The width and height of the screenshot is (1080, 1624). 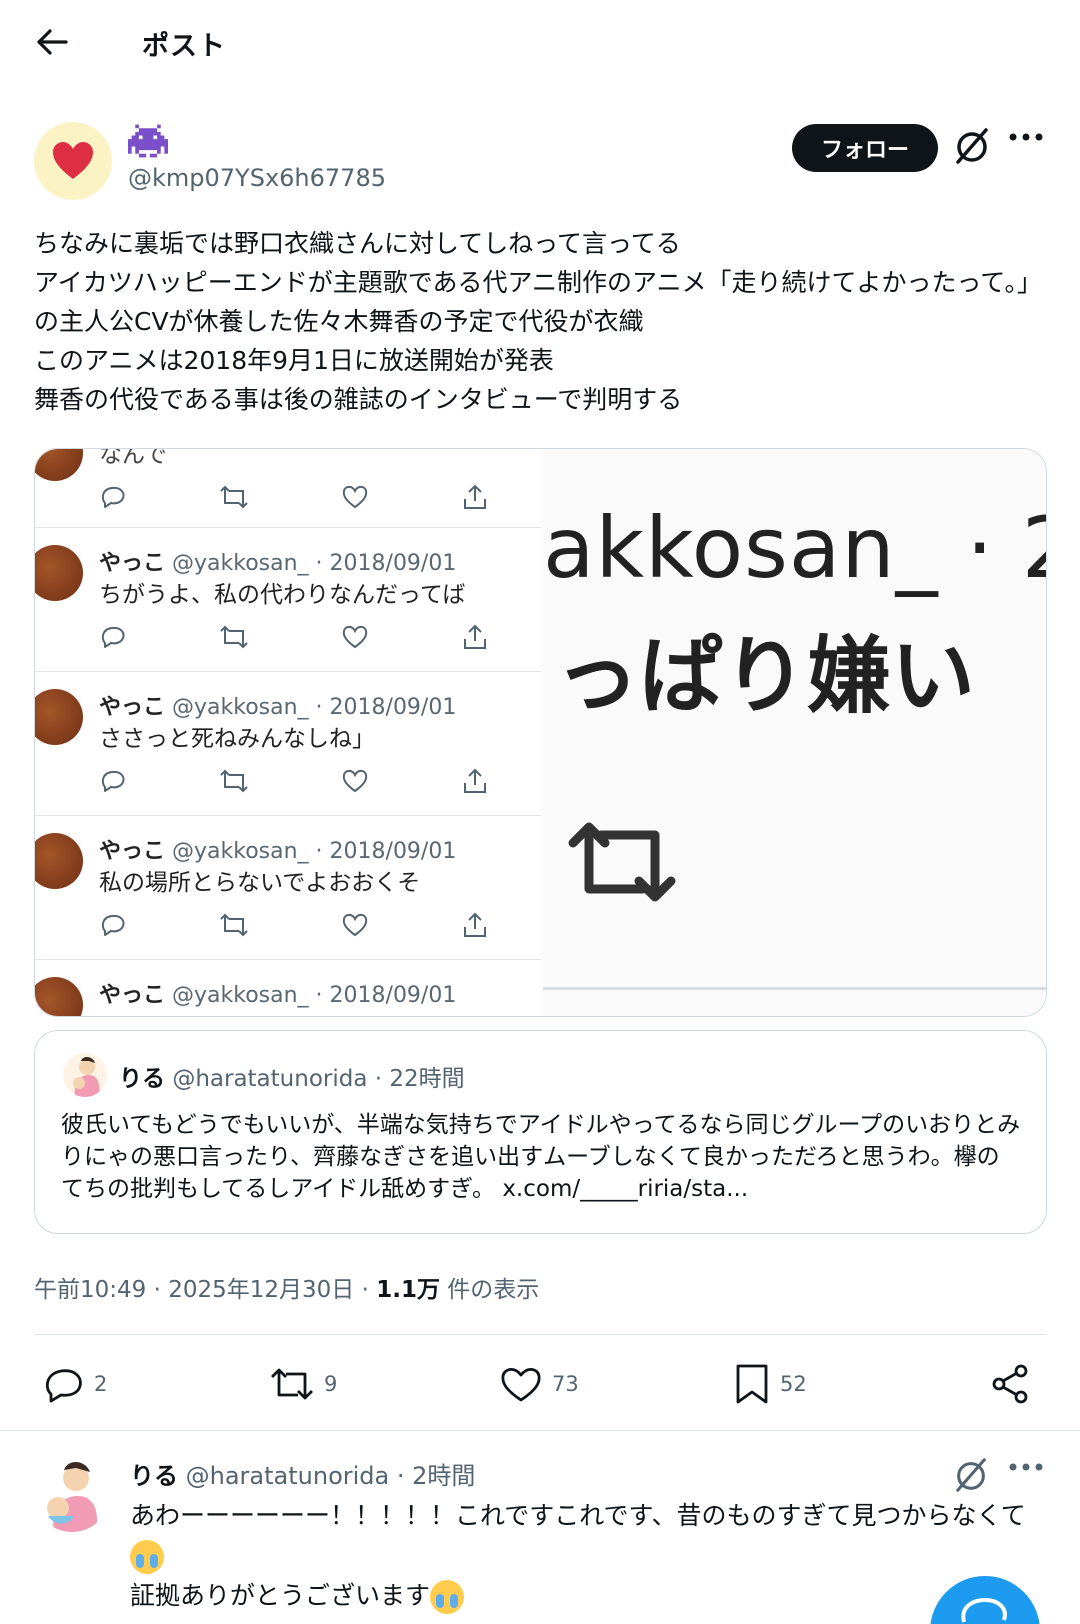 What do you see at coordinates (292, 1079) in the screenshot?
I see `quote-author: りる @haratatunorida · 22時間` at bounding box center [292, 1079].